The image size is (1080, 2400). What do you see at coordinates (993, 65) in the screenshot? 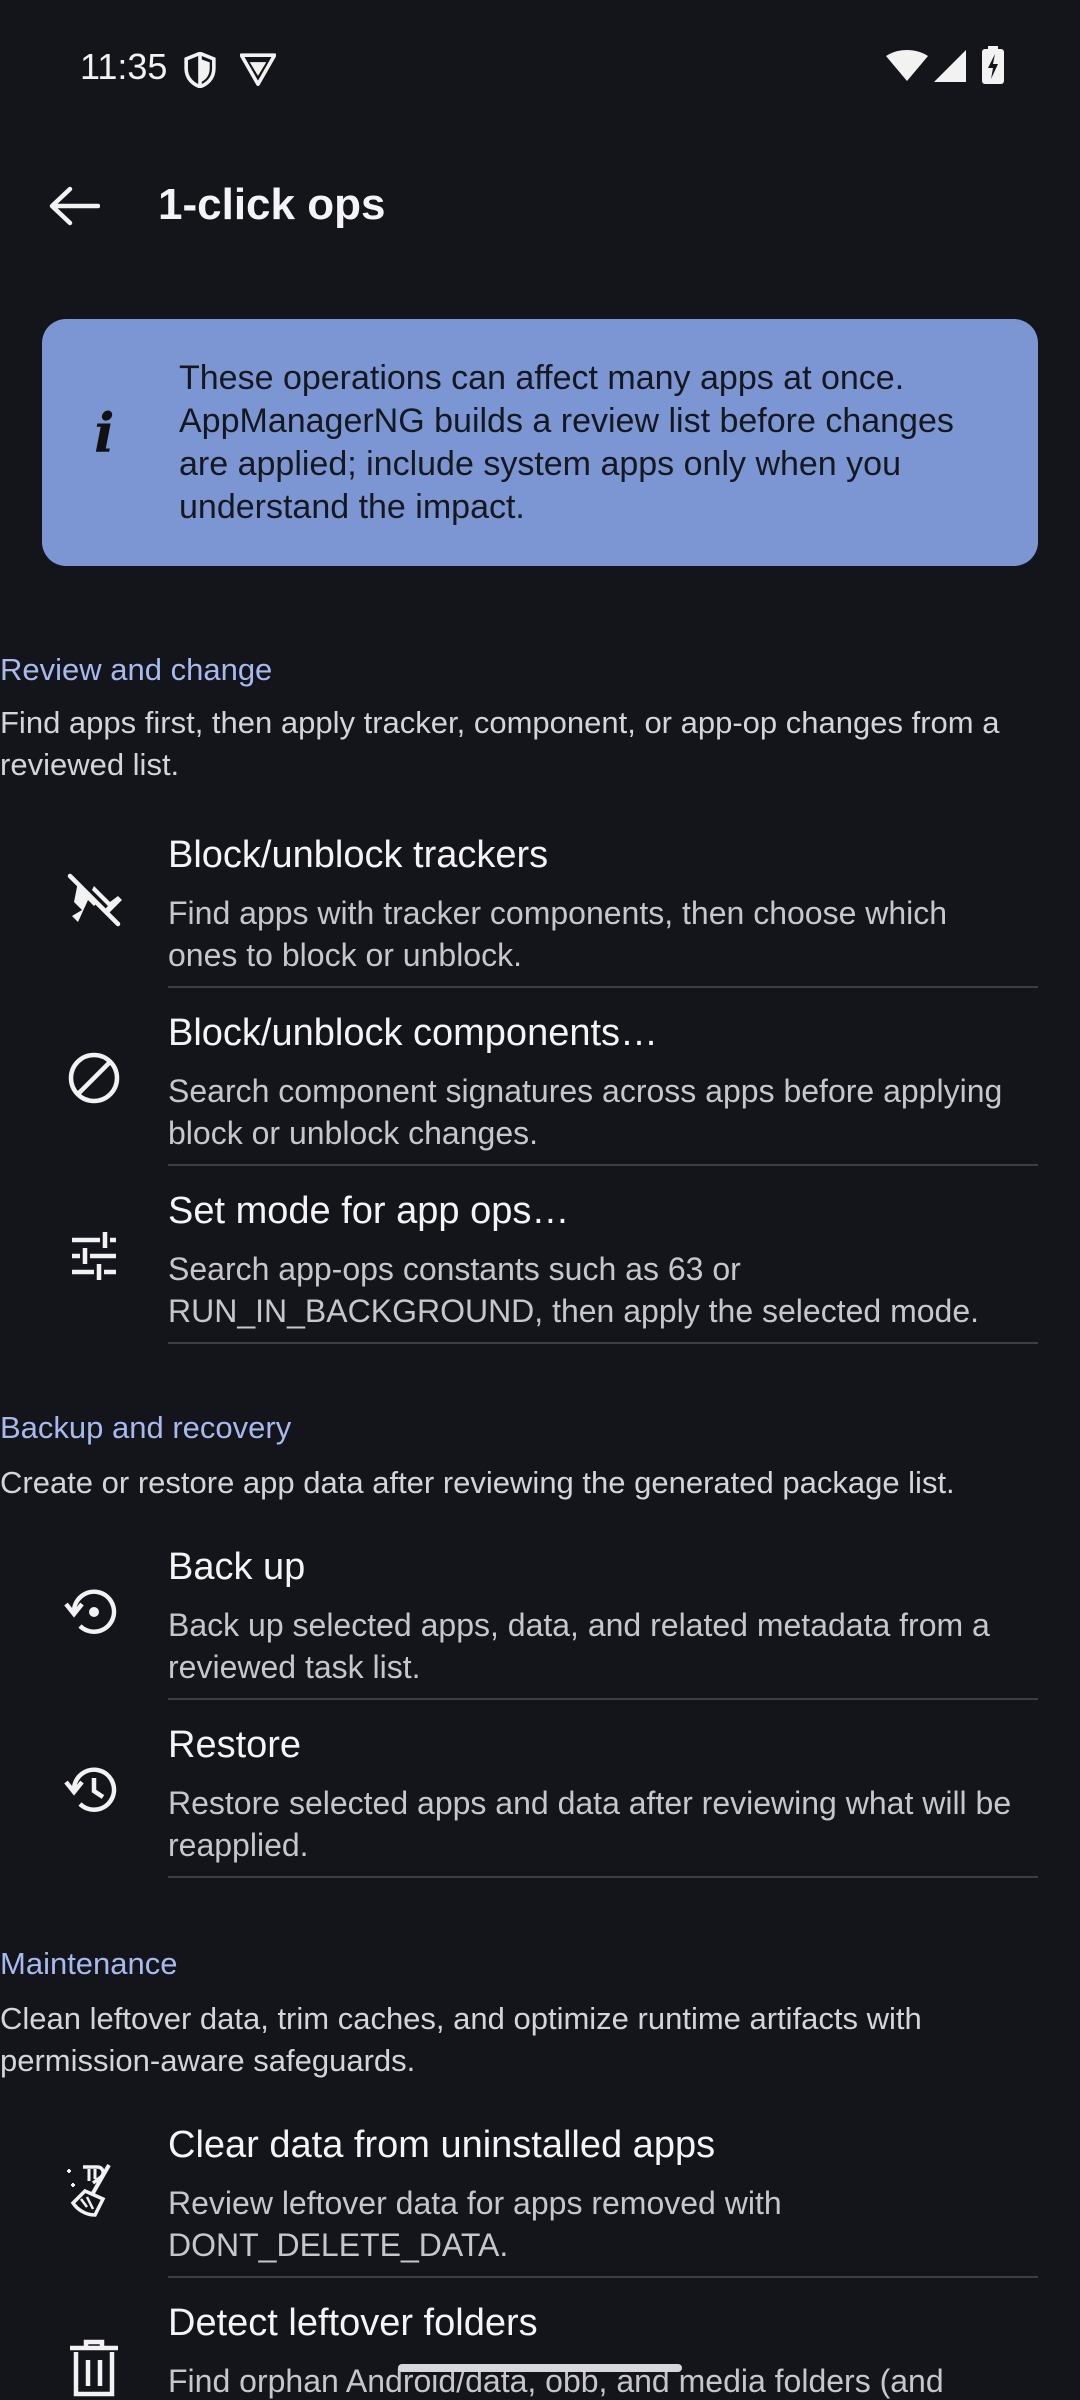
I see `battery-charging-icon` at bounding box center [993, 65].